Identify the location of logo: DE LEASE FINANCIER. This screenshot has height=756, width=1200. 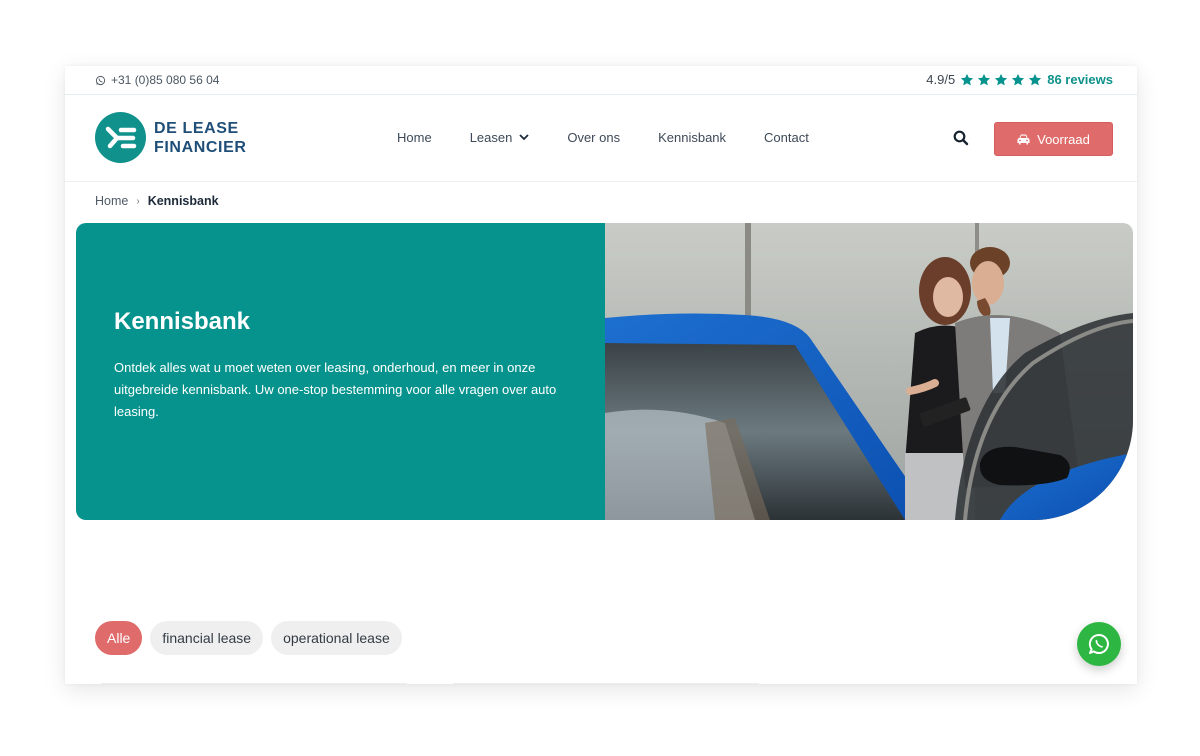
(171, 137).